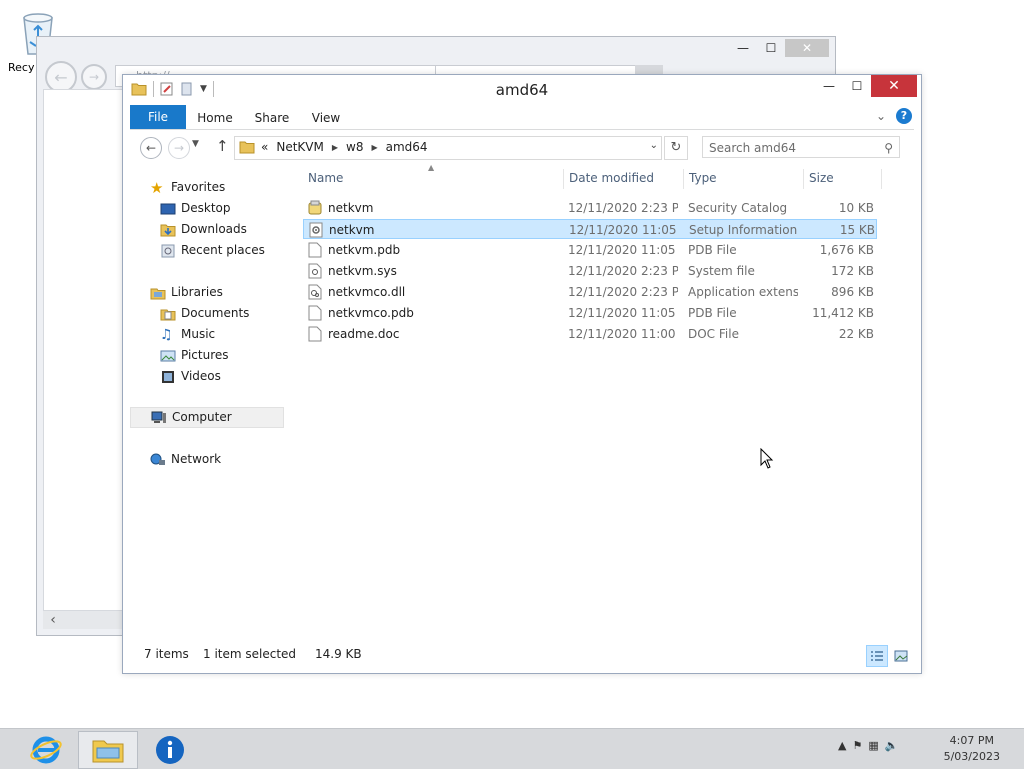  I want to click on refresh-icon: ↻, so click(676, 147).